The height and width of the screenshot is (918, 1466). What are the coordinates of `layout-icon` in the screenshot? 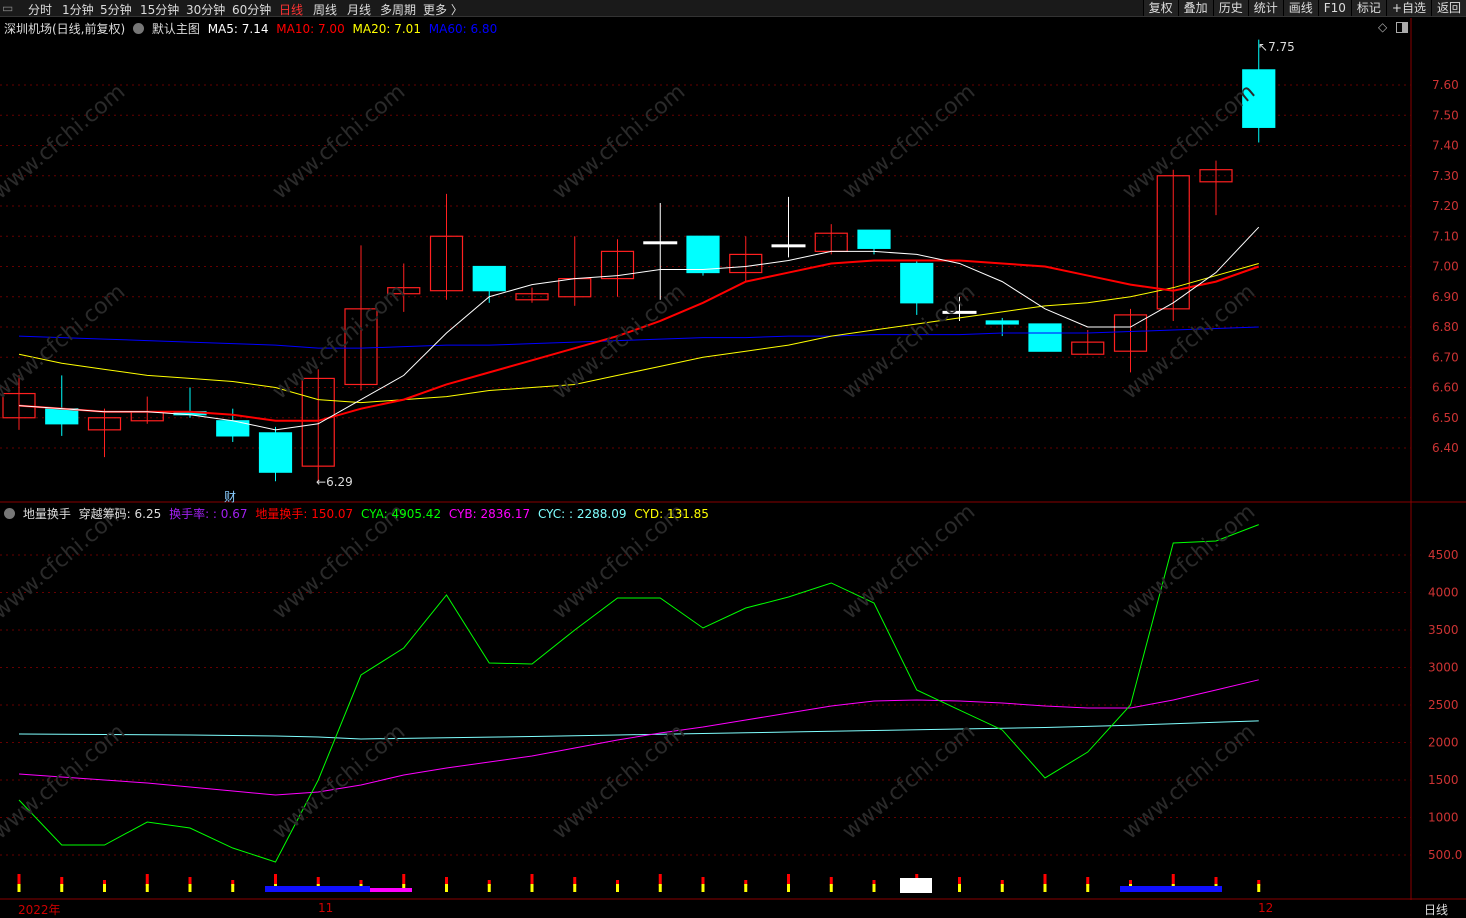 It's located at (1402, 27).